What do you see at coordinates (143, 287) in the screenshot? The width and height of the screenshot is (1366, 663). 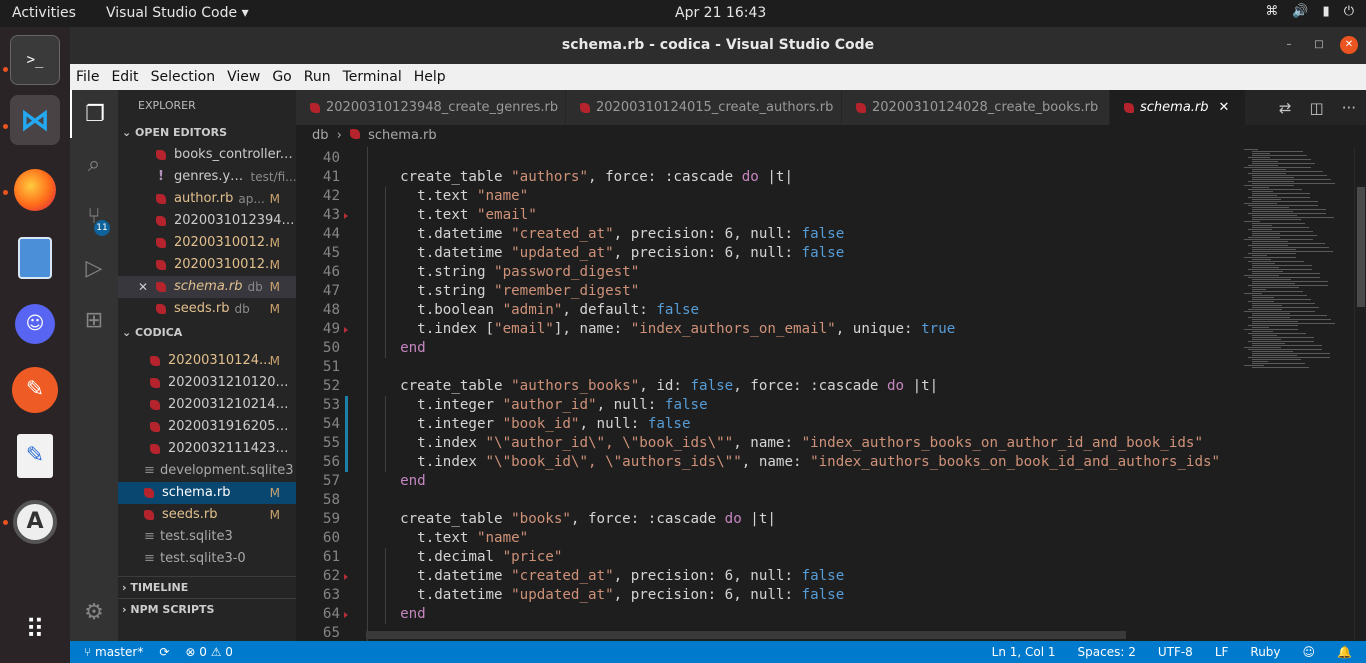 I see `close-editor-icon: ✕` at bounding box center [143, 287].